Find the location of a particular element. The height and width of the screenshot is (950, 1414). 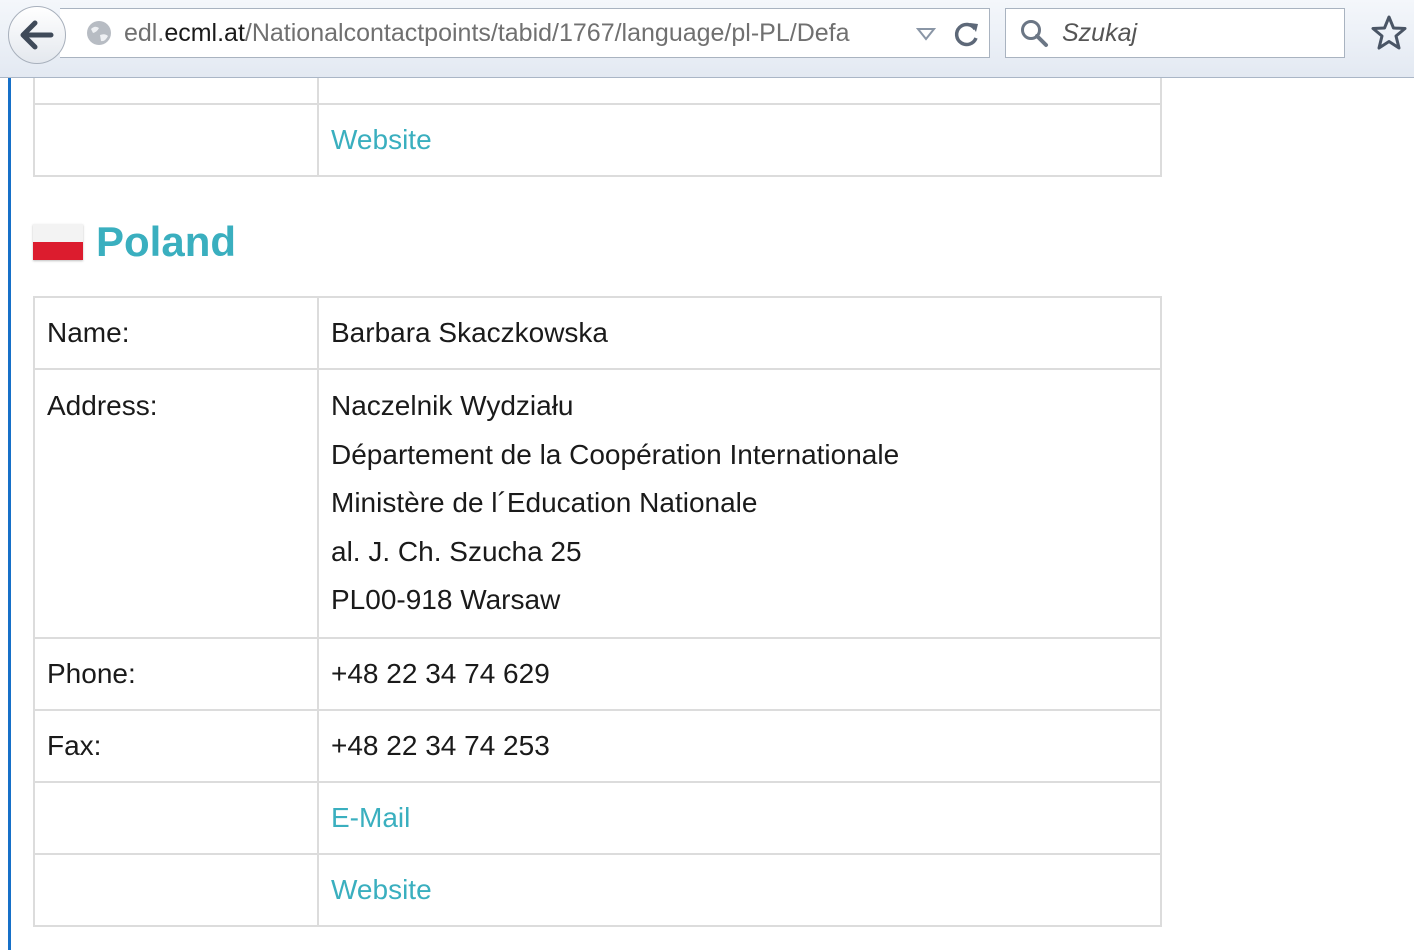

email-cell: E-Mail is located at coordinates (739, 817).